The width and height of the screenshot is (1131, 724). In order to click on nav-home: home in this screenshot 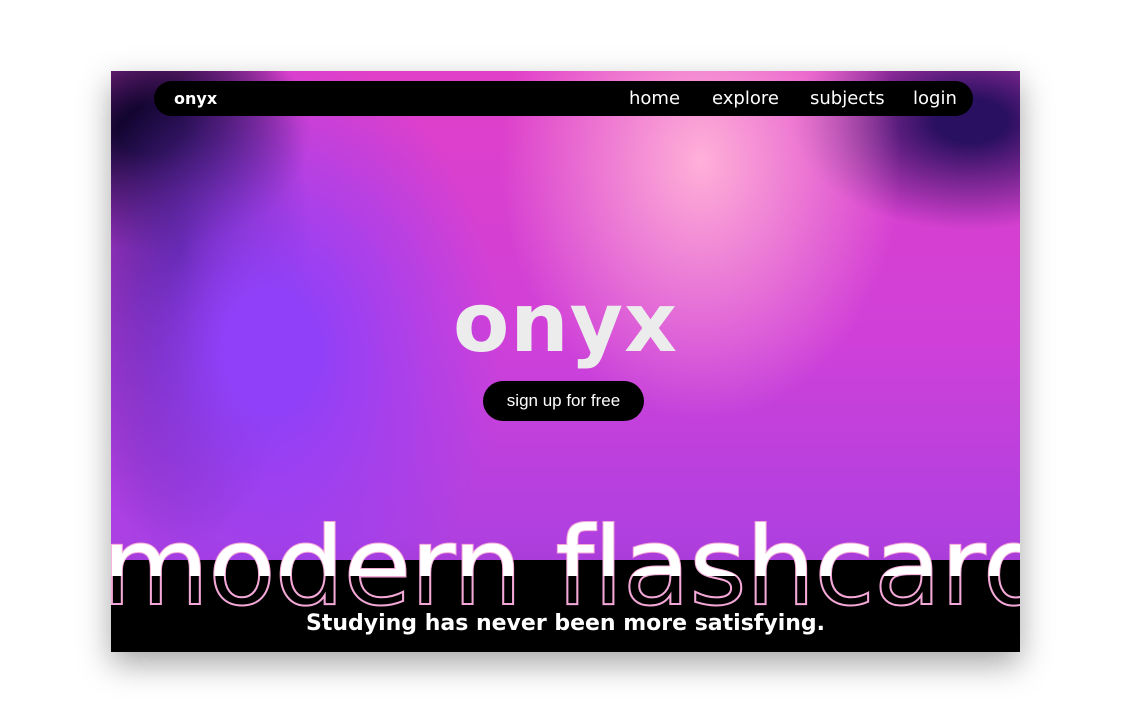, I will do `click(654, 98)`.